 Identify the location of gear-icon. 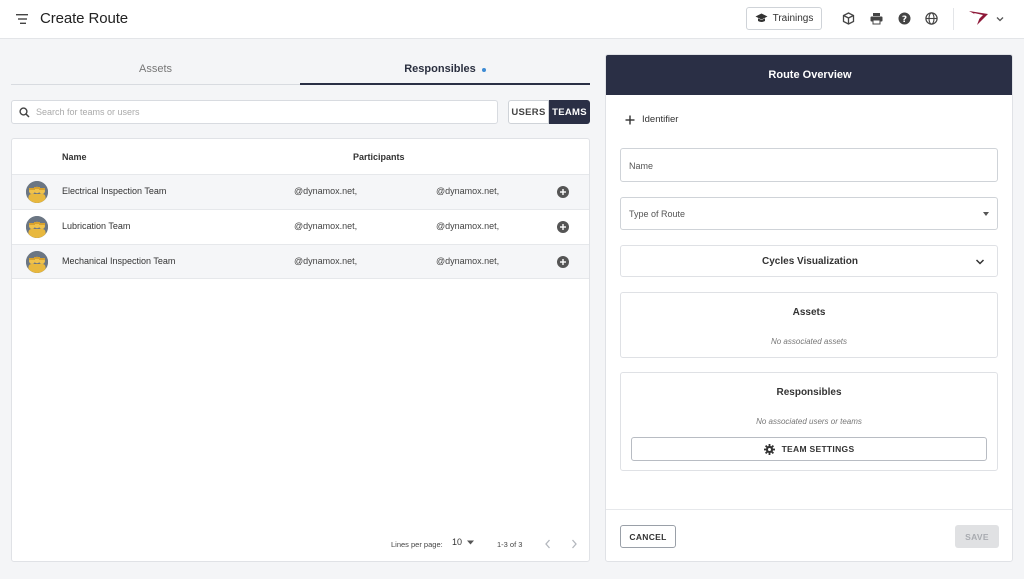
(769, 449).